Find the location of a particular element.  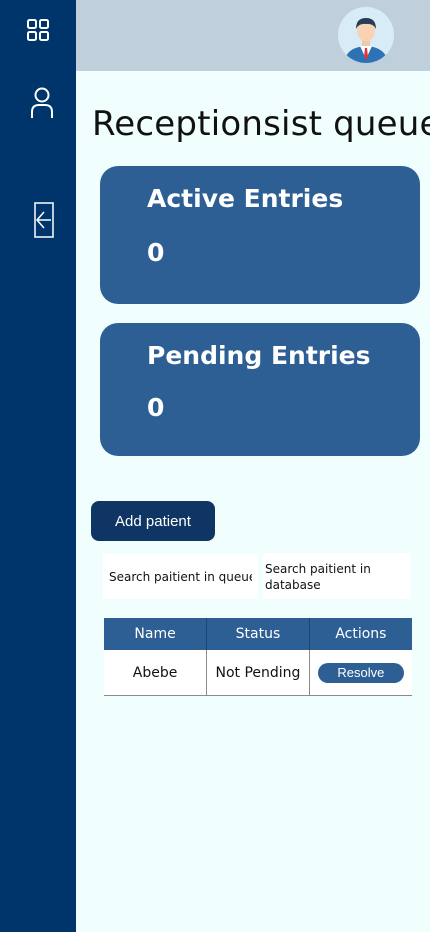

add-patient-button: Add patient is located at coordinates (153, 521).